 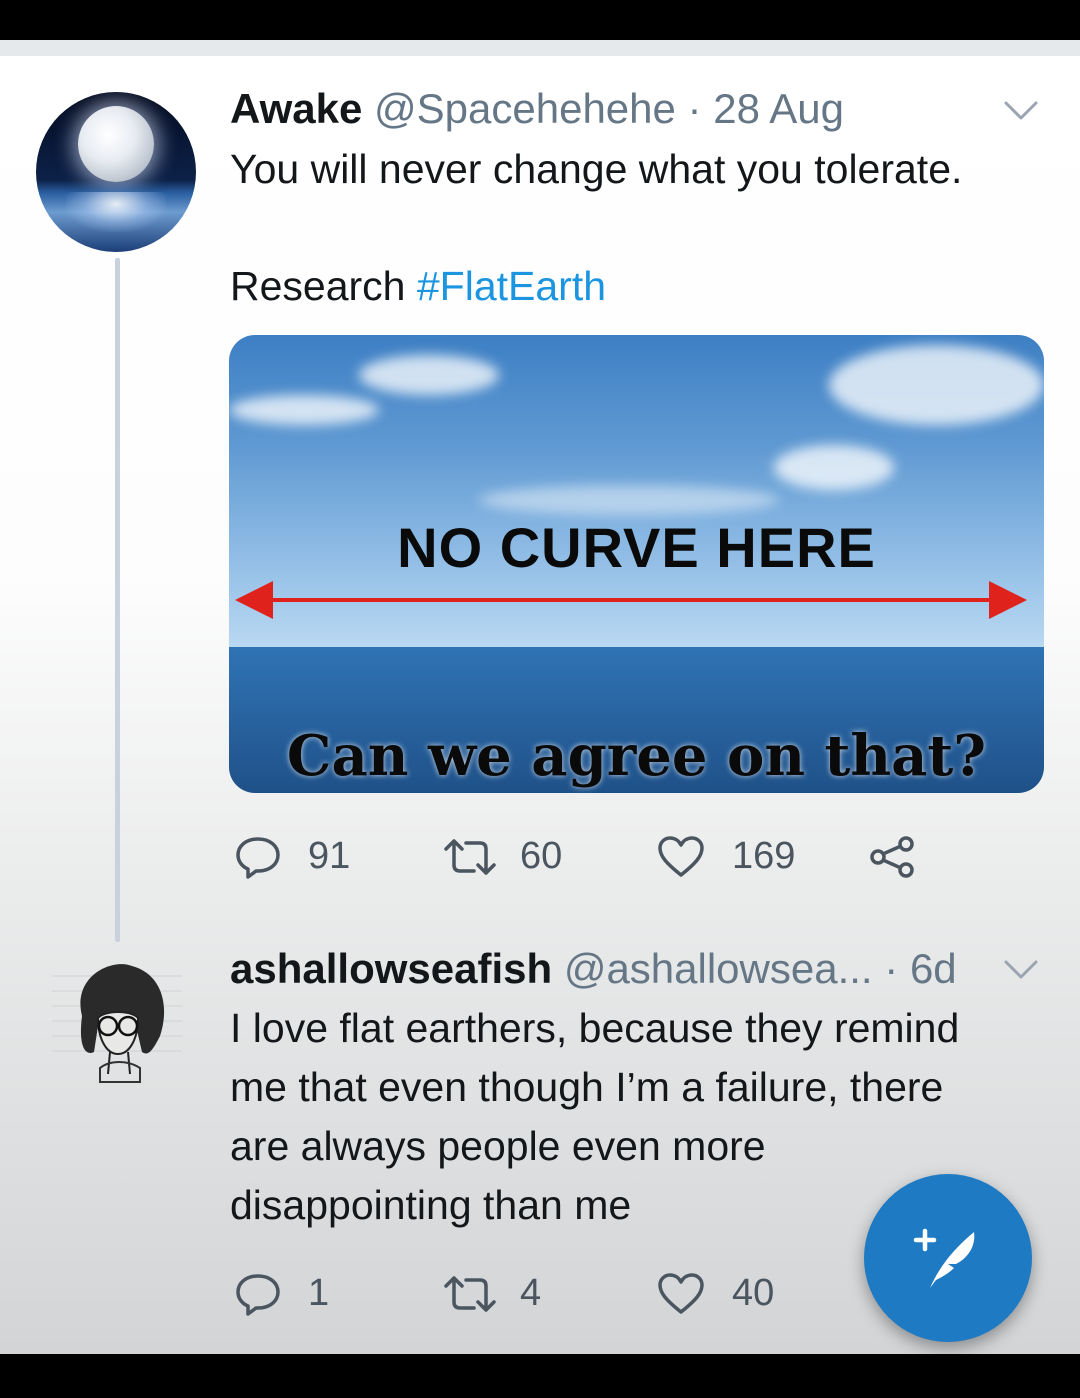 What do you see at coordinates (319, 1293) in the screenshot?
I see `reply-count: 1` at bounding box center [319, 1293].